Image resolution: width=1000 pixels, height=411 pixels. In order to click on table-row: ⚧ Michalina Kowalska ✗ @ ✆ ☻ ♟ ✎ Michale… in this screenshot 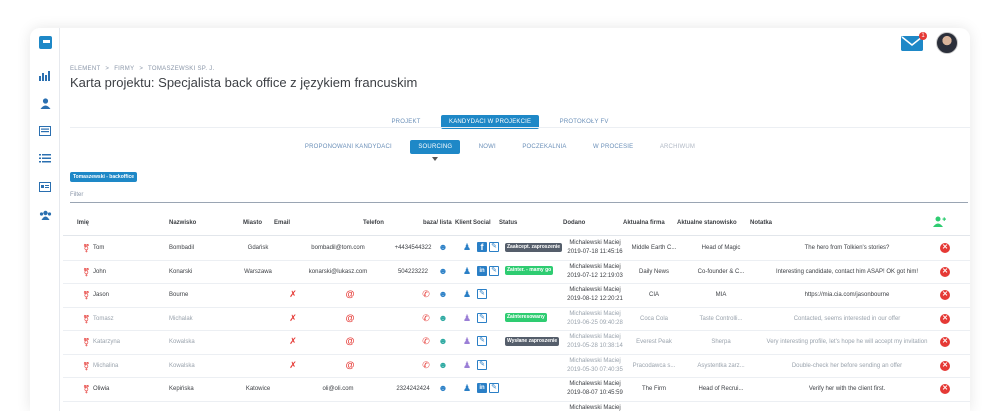, I will do `click(516, 366)`.